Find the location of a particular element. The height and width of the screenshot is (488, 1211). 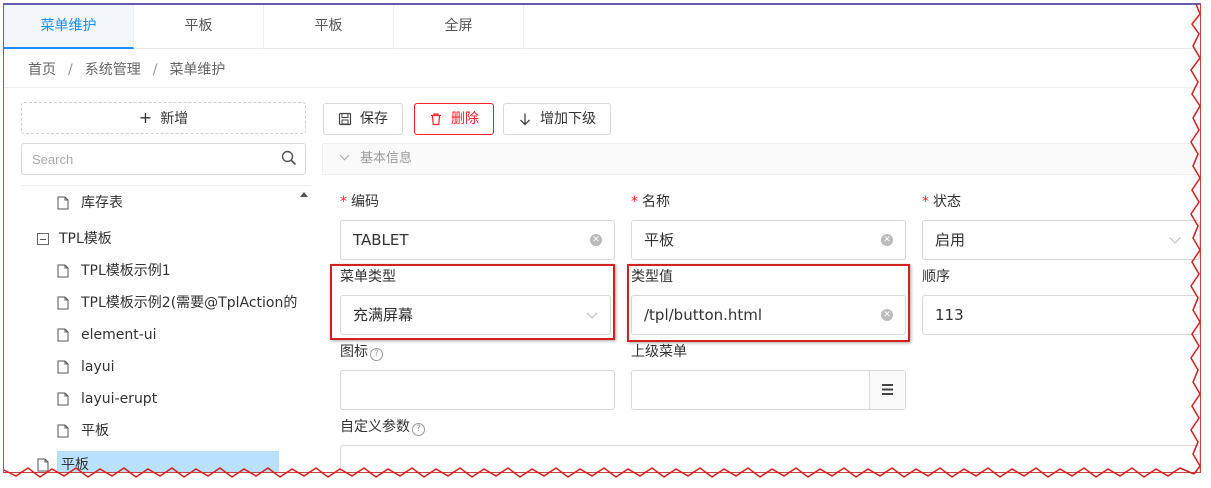

tree-node: layui-erupt is located at coordinates (107, 399).